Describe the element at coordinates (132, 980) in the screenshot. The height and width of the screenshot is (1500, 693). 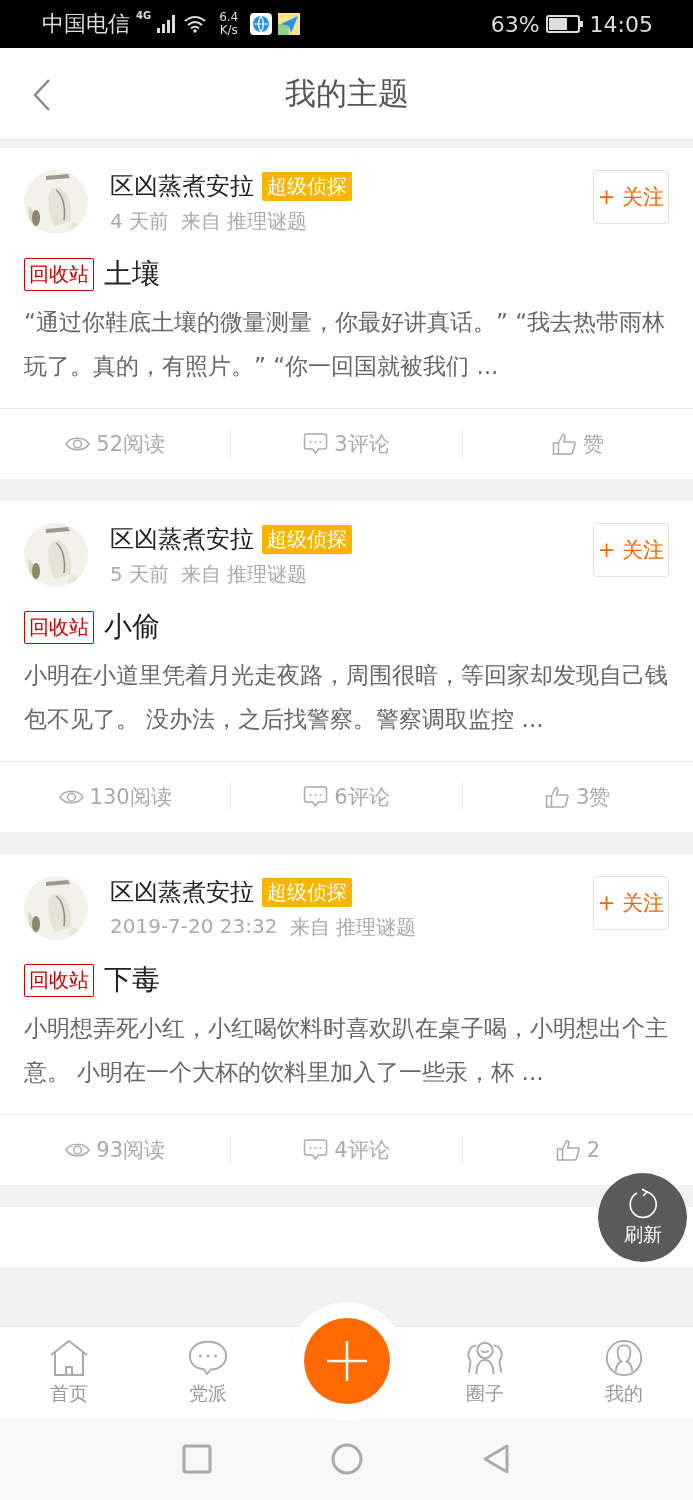
I see `post-title: 下毒` at that location.